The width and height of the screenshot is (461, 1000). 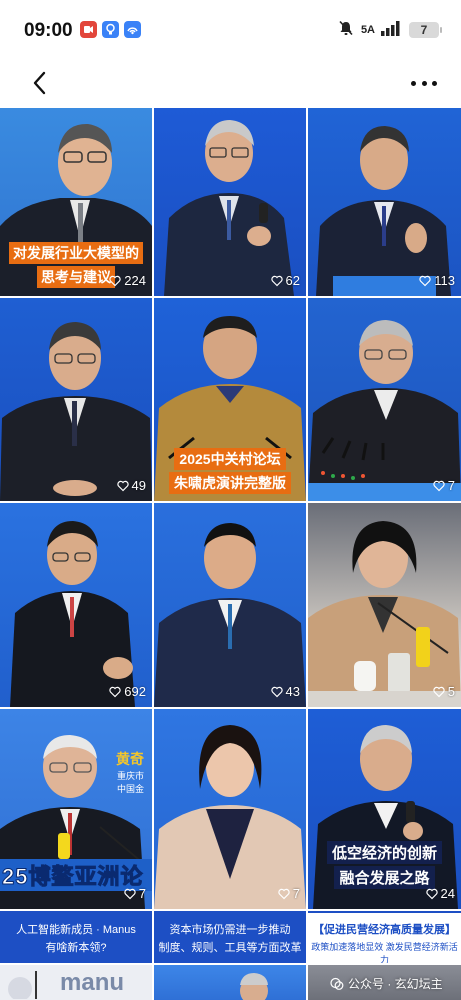 I want to click on caption-tile: 人工智能新成员 · Manus 有啥新本领?, so click(x=76, y=937).